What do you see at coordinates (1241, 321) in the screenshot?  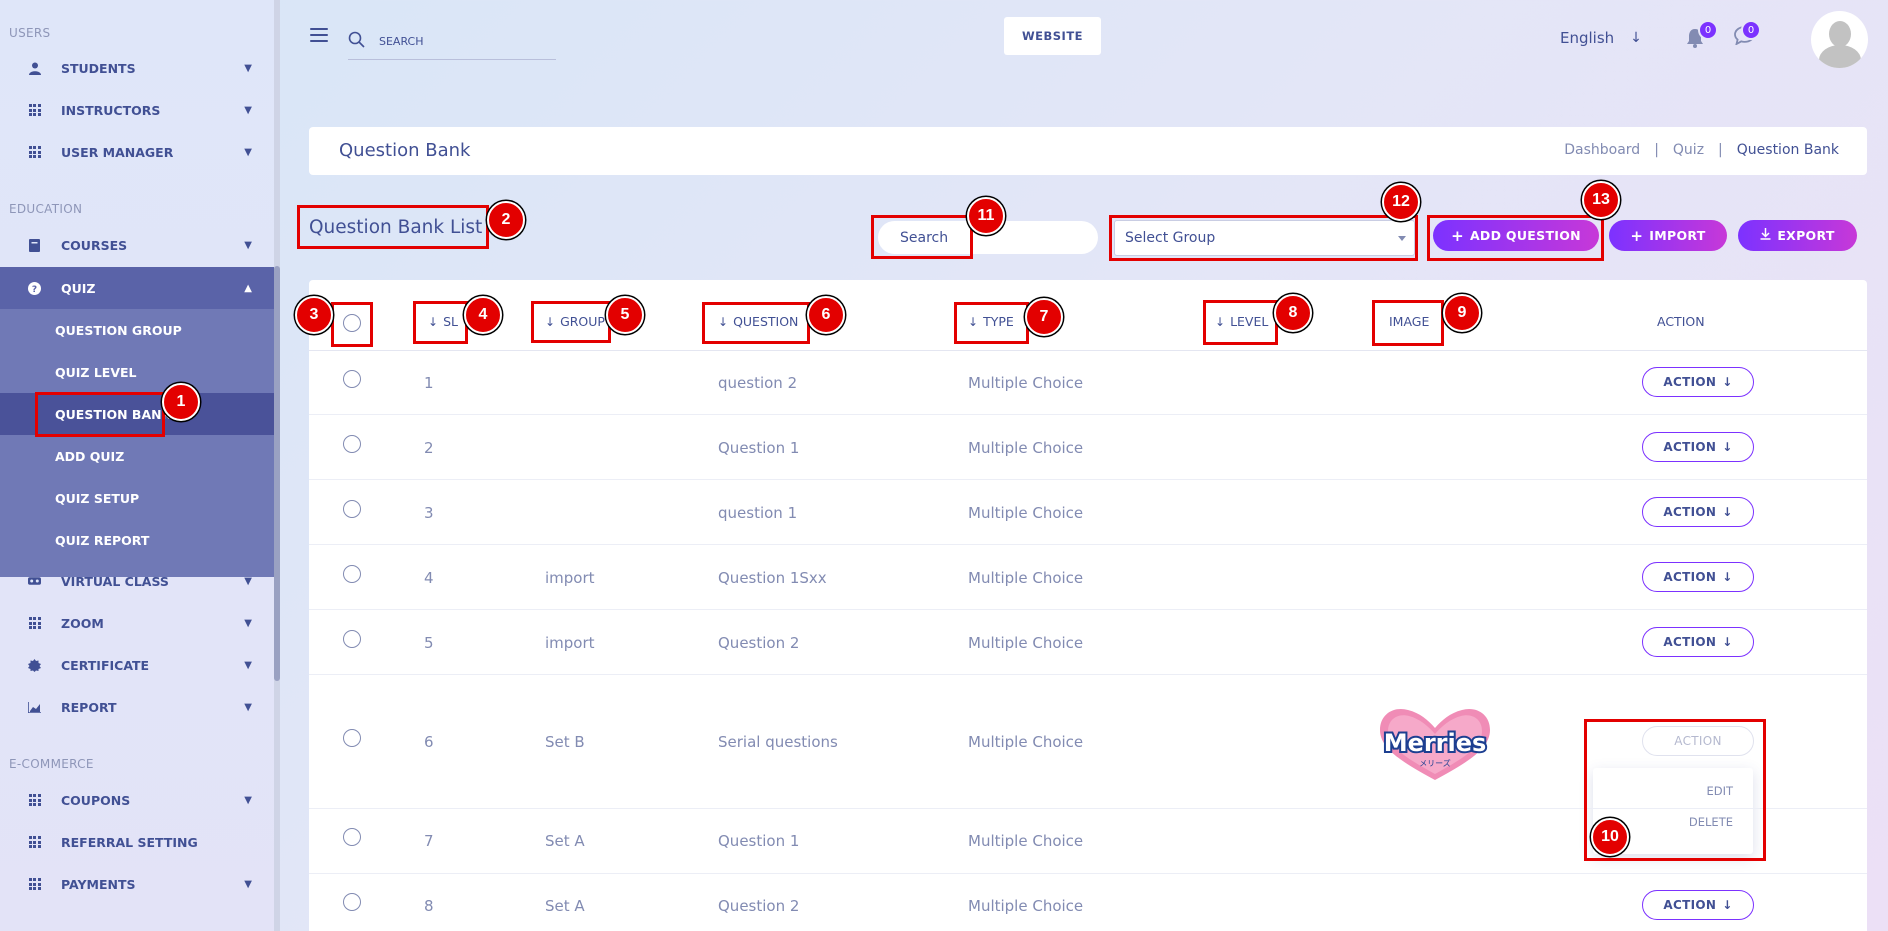 I see `column-header-level: ↓ LEVEL` at bounding box center [1241, 321].